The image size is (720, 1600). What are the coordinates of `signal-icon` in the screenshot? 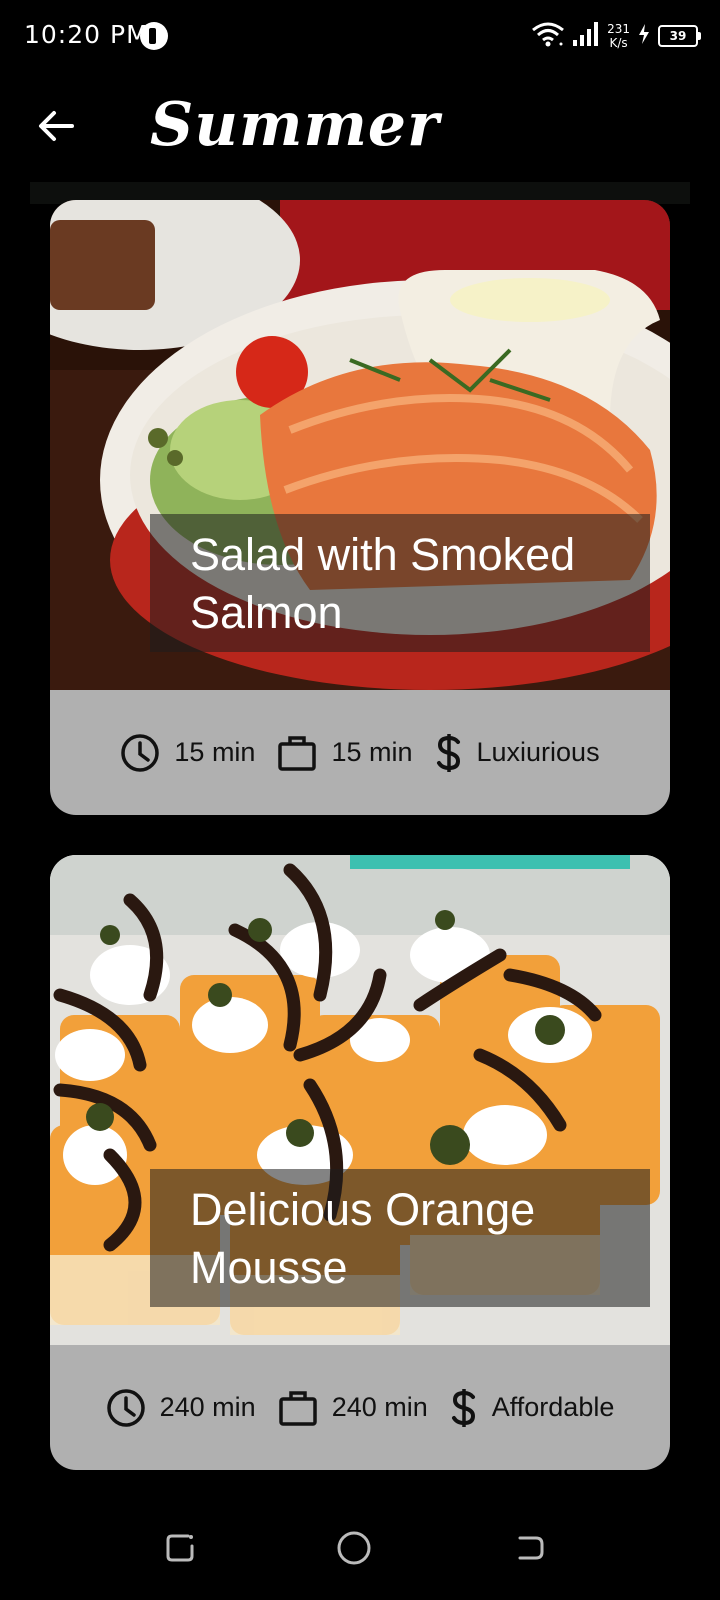 It's located at (586, 36).